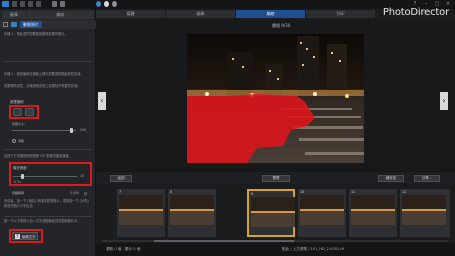  I want to click on speed-knob, so click(22, 176).